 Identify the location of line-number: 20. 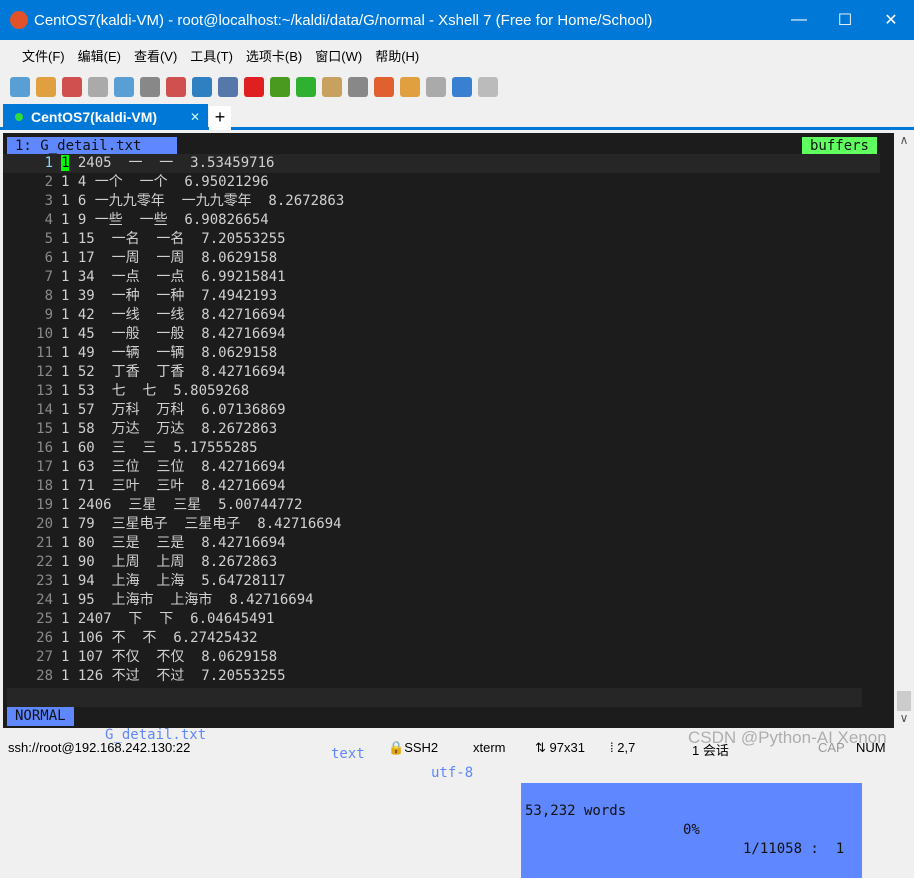
(44, 524).